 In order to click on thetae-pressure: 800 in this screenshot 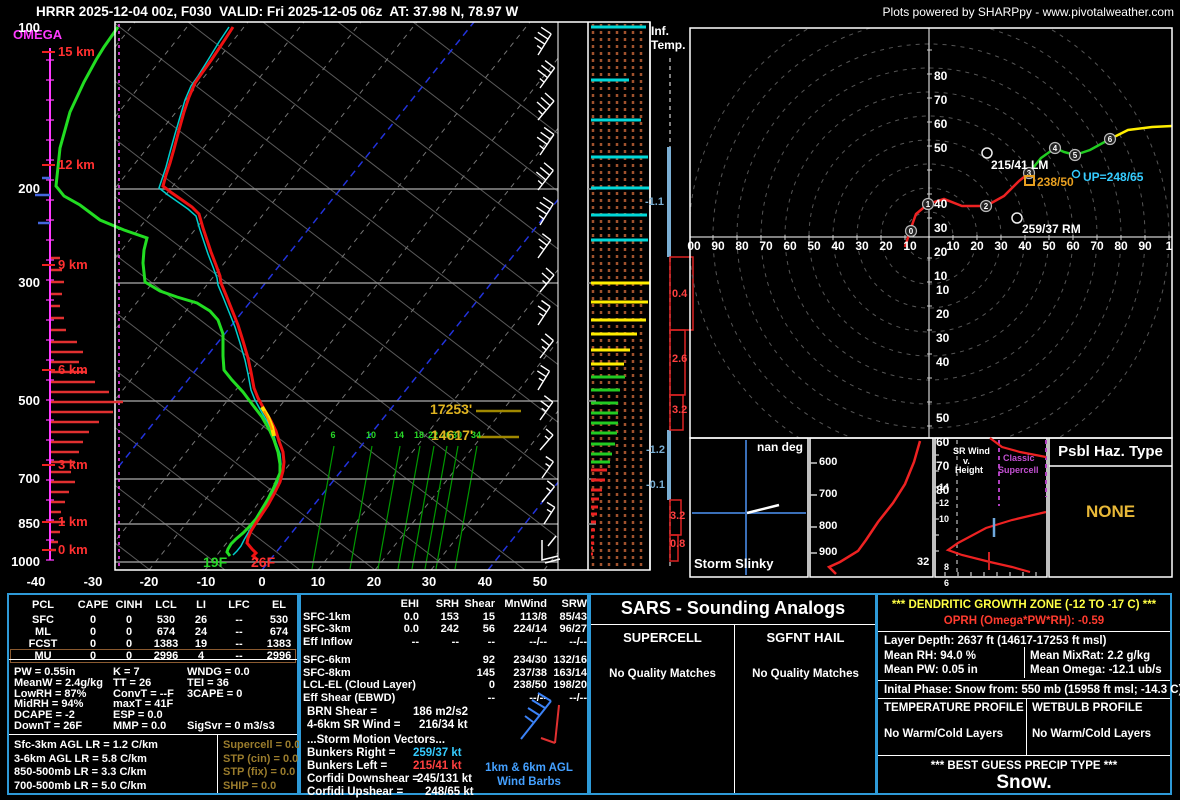, I will do `click(828, 526)`.